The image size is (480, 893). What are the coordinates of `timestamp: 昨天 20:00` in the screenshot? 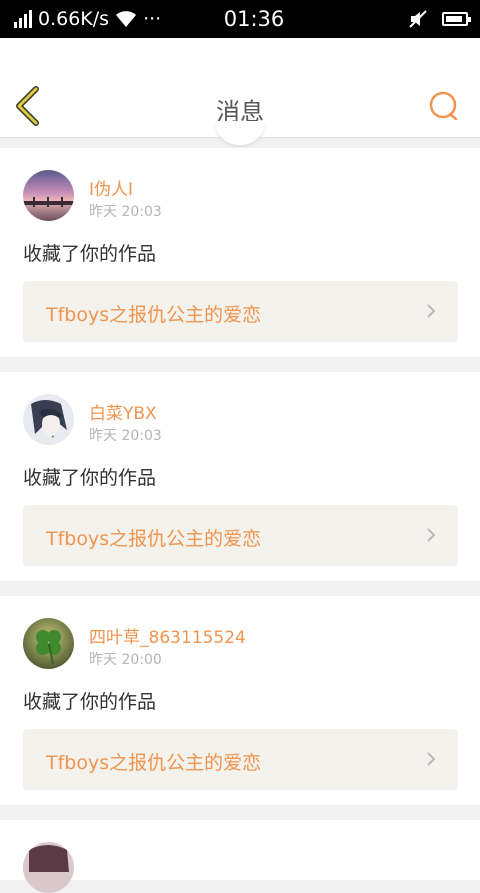 It's located at (125, 660).